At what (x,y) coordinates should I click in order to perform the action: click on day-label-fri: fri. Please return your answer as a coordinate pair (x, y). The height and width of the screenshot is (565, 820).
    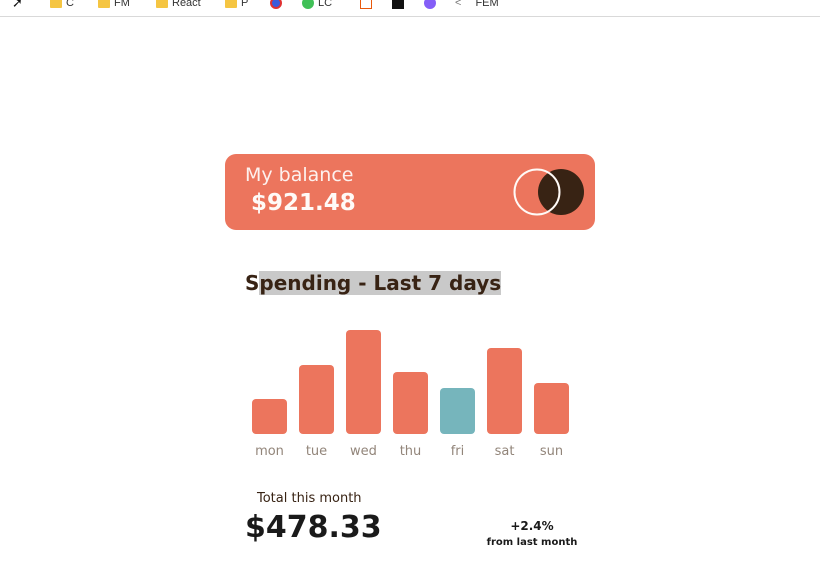
    Looking at the image, I should click on (457, 451).